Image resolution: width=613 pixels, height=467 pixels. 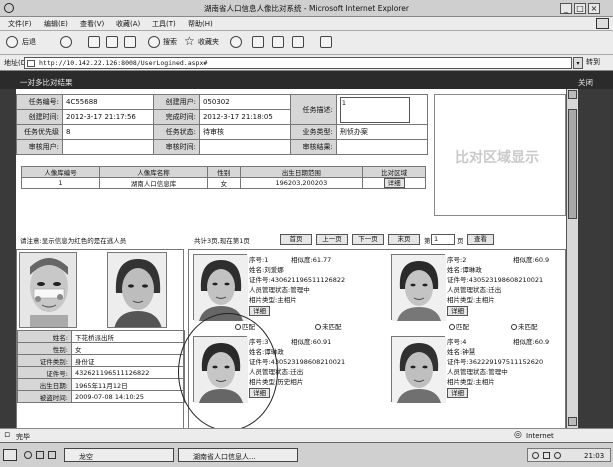 I want to click on result-header: 一对多比对结果 关闭, so click(x=306, y=80).